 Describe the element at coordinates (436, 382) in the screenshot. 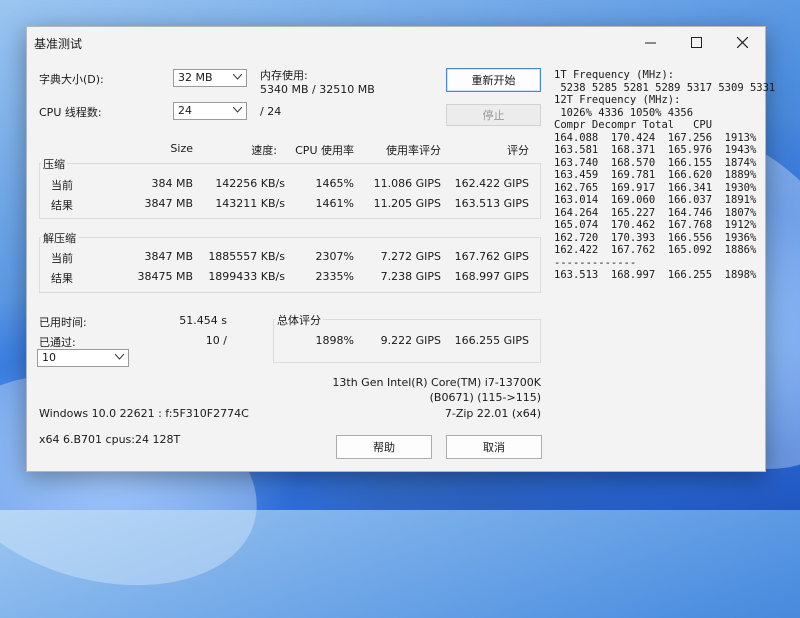

I see `cpu-name: 13th Gen Intel(R) Core(TM) i7-13700K` at that location.